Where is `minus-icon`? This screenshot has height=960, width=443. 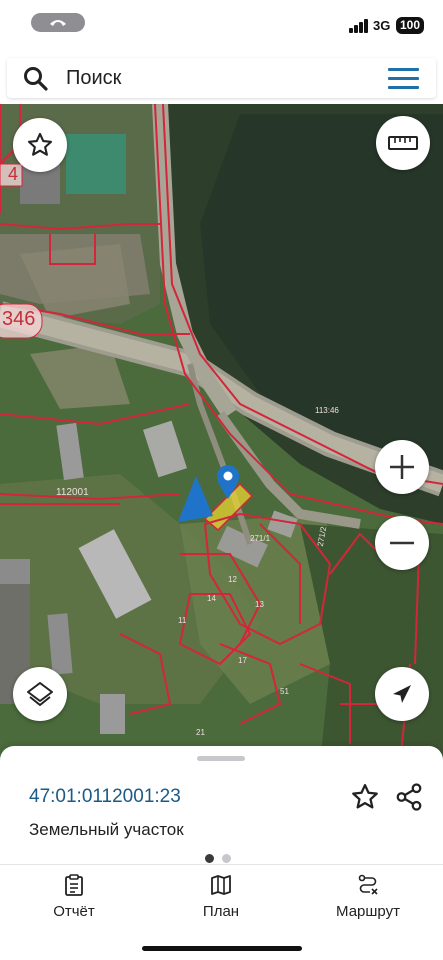
minus-icon is located at coordinates (402, 543).